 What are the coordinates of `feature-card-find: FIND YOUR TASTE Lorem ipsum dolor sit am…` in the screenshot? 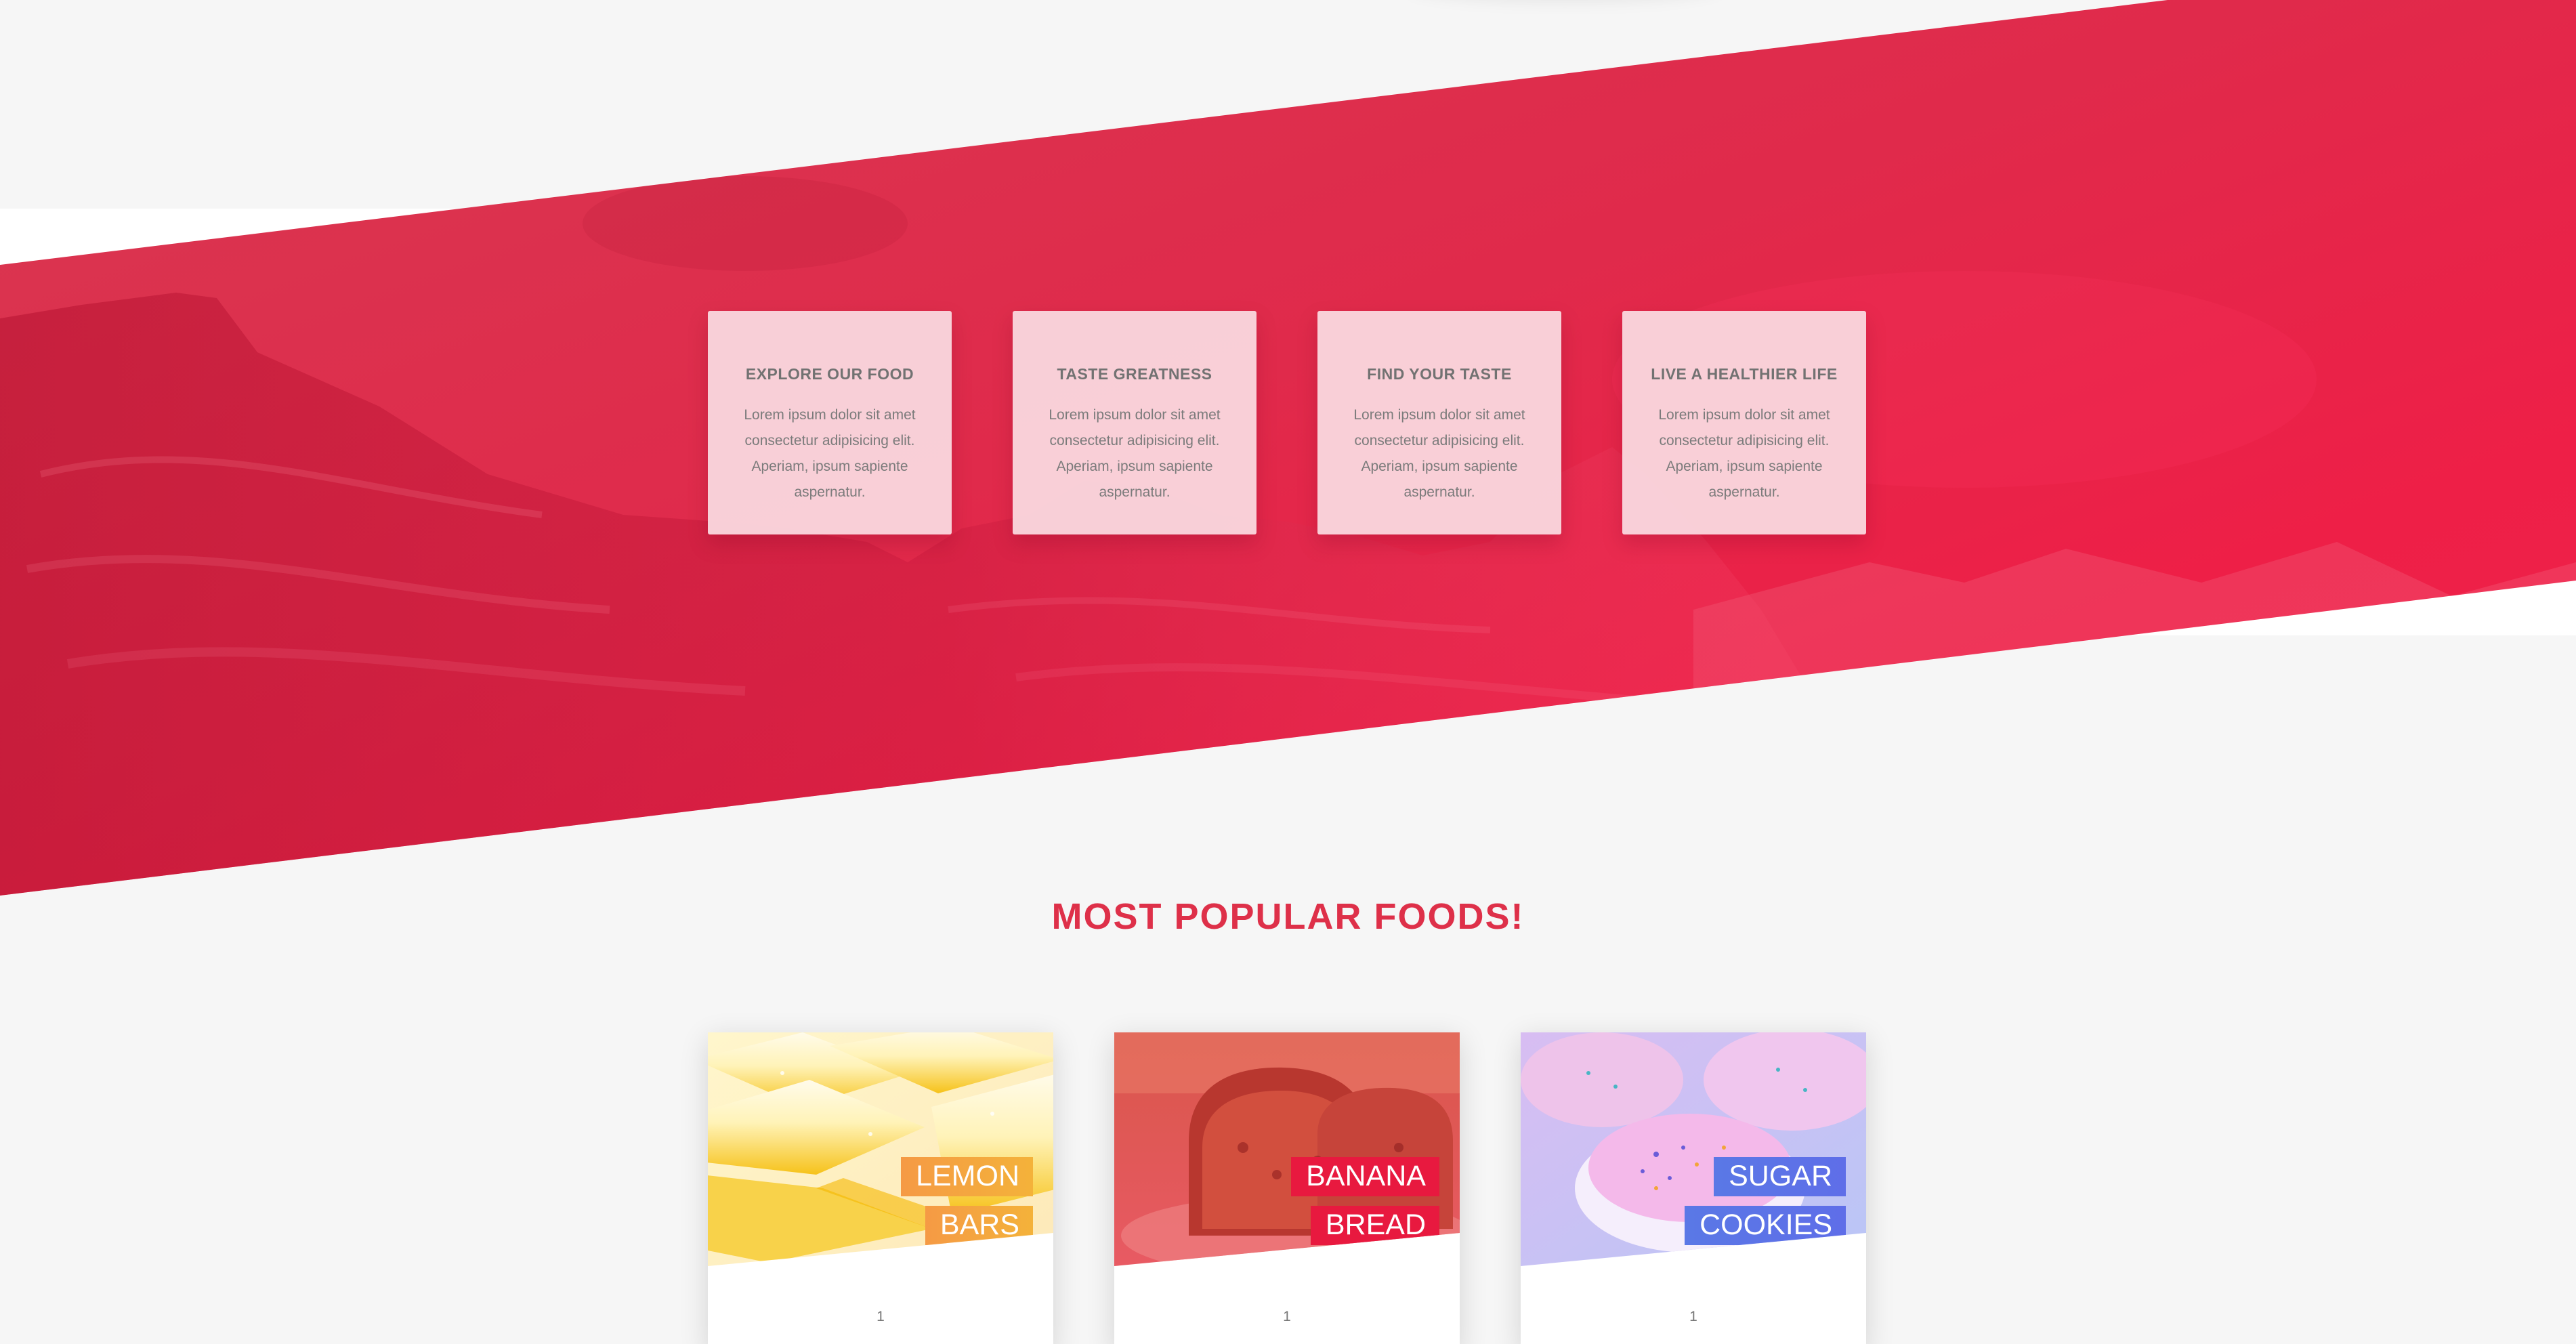 It's located at (1439, 422).